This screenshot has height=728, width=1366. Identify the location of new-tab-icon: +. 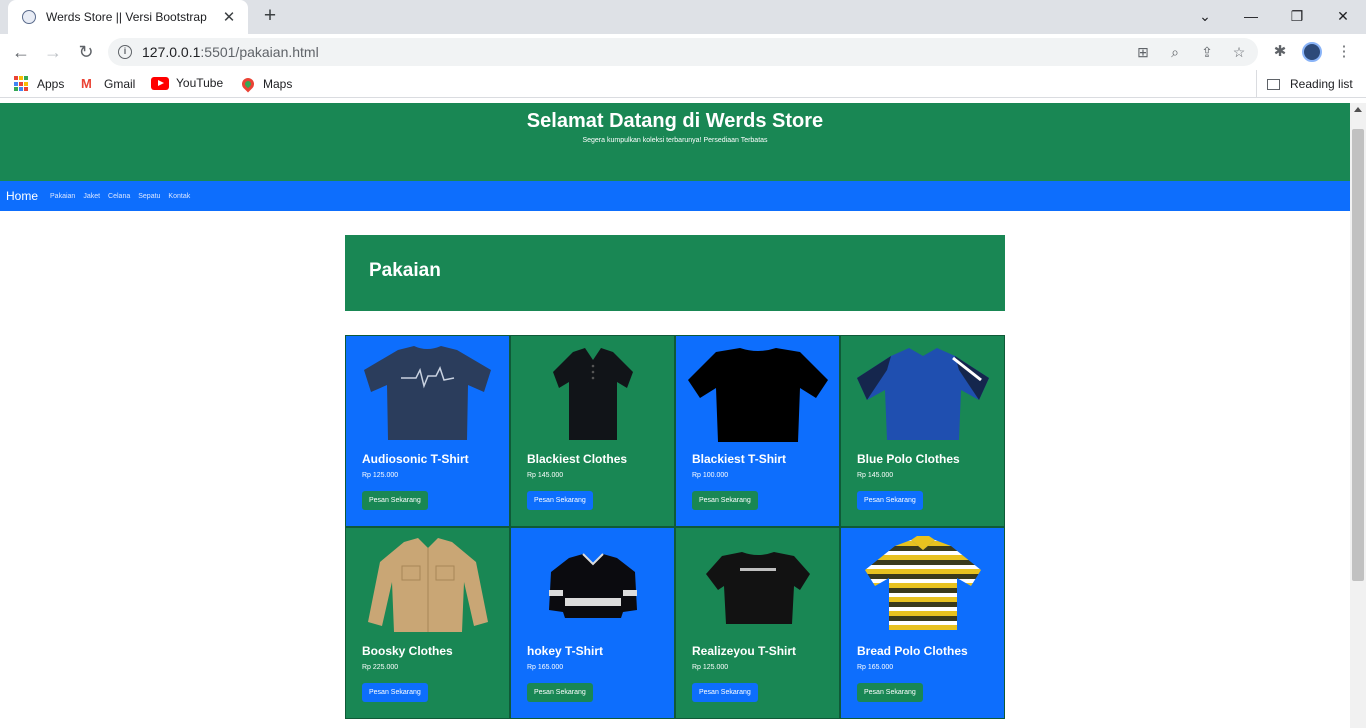
(270, 17).